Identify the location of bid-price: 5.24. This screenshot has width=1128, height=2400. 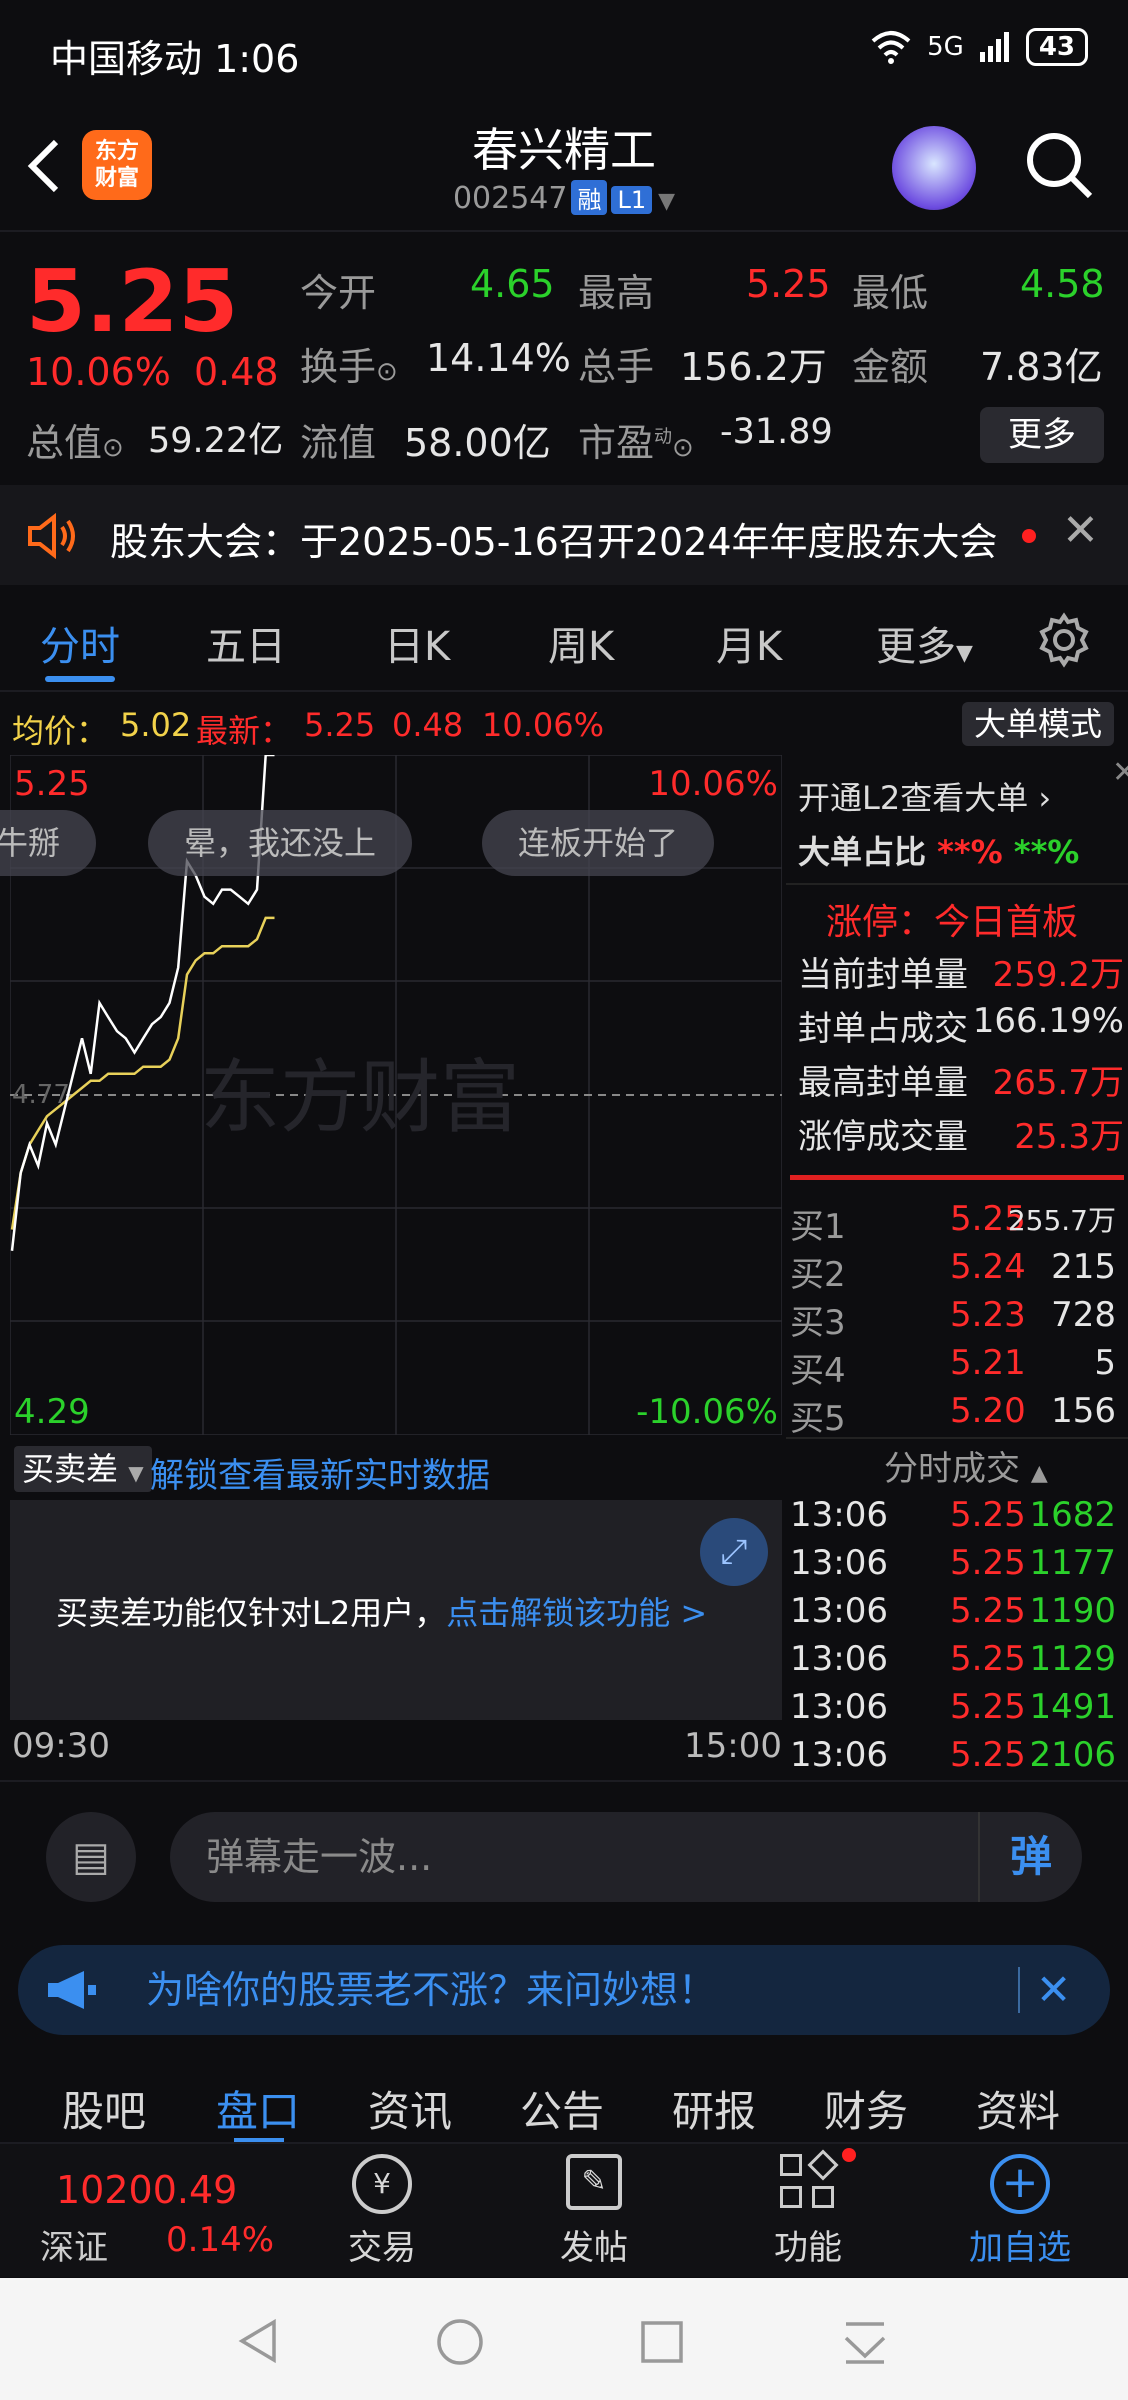
(988, 1267).